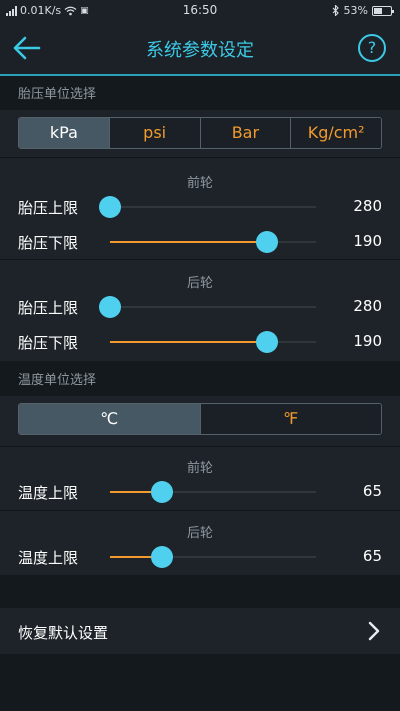 This screenshot has height=711, width=400. I want to click on temperature-unit-panel: ℃ ℉, so click(200, 421).